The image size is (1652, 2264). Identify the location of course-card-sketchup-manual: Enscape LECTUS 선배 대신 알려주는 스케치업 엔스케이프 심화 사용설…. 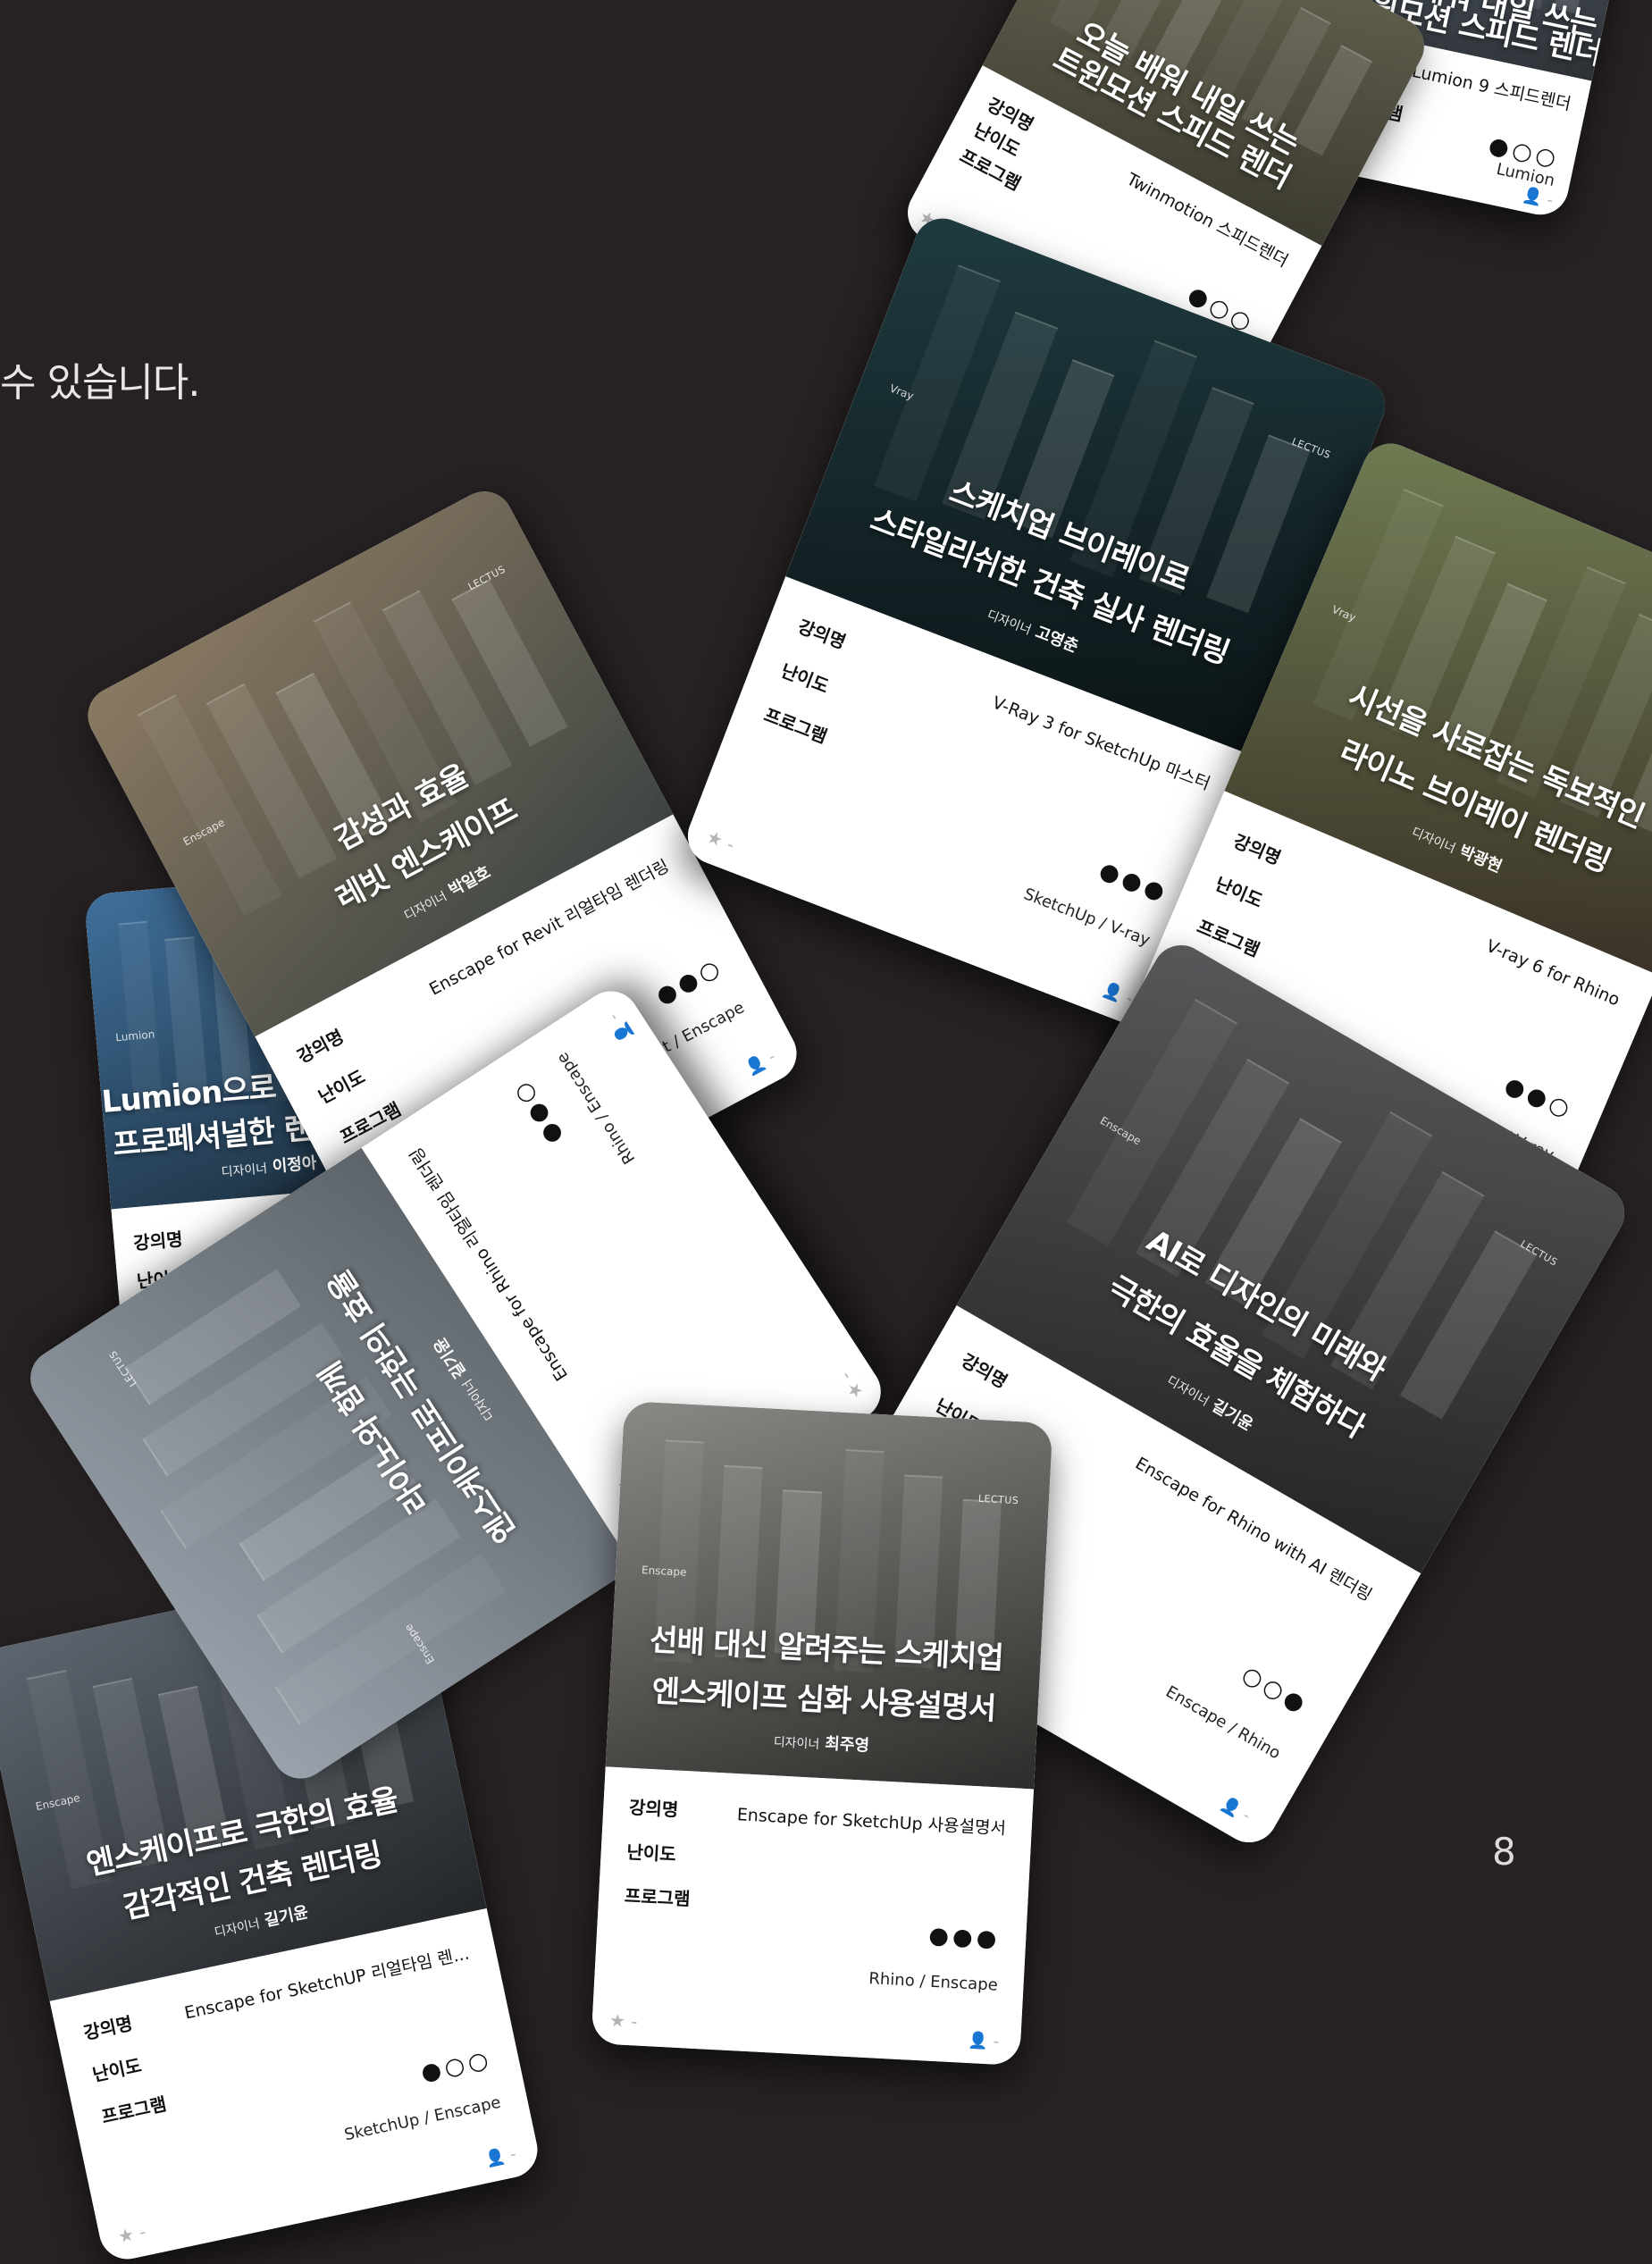
(822, 1733).